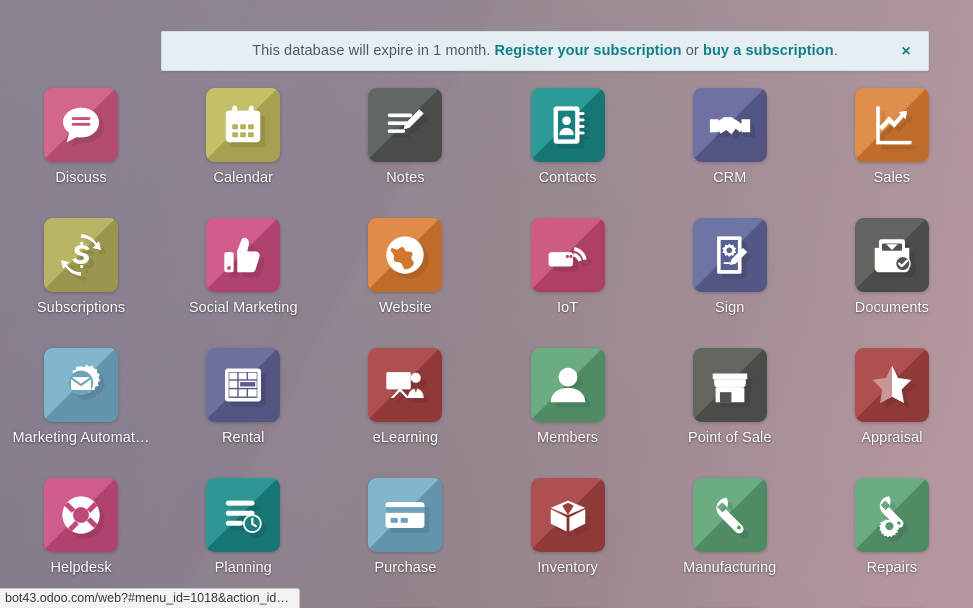 The height and width of the screenshot is (608, 973). I want to click on credit-card-icon, so click(405, 515).